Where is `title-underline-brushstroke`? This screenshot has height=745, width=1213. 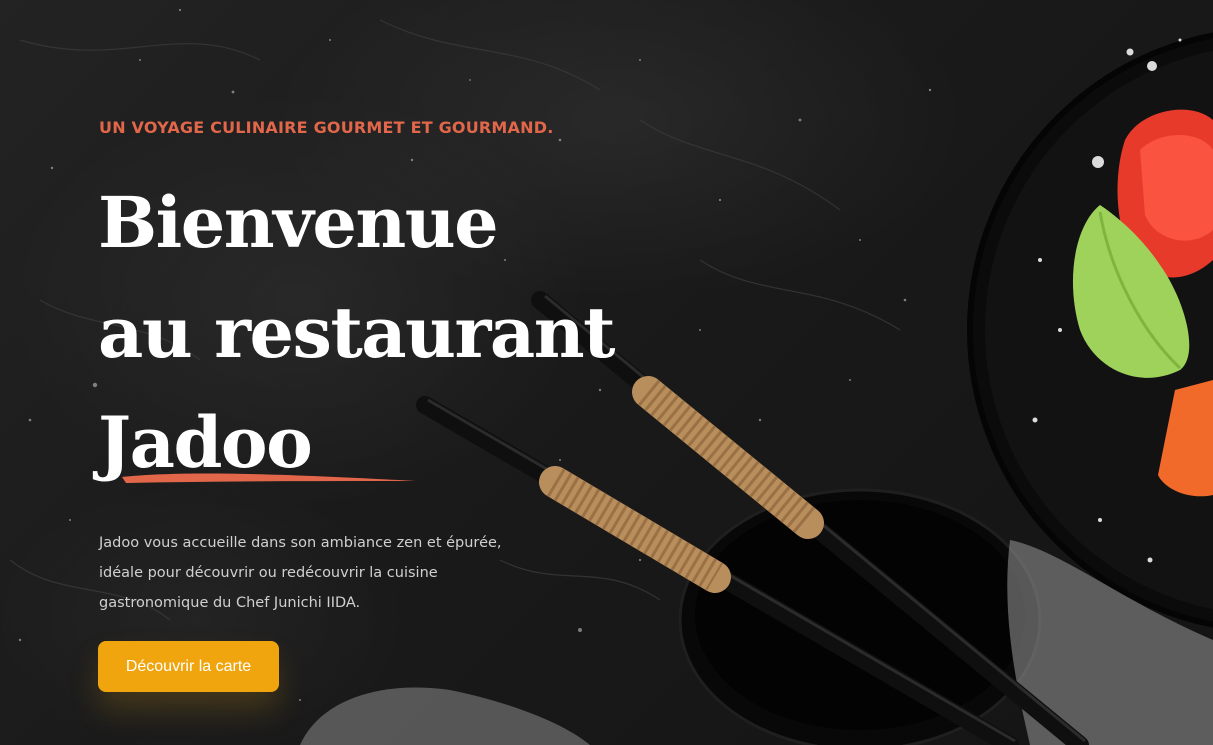
title-underline-brushstroke is located at coordinates (269, 478).